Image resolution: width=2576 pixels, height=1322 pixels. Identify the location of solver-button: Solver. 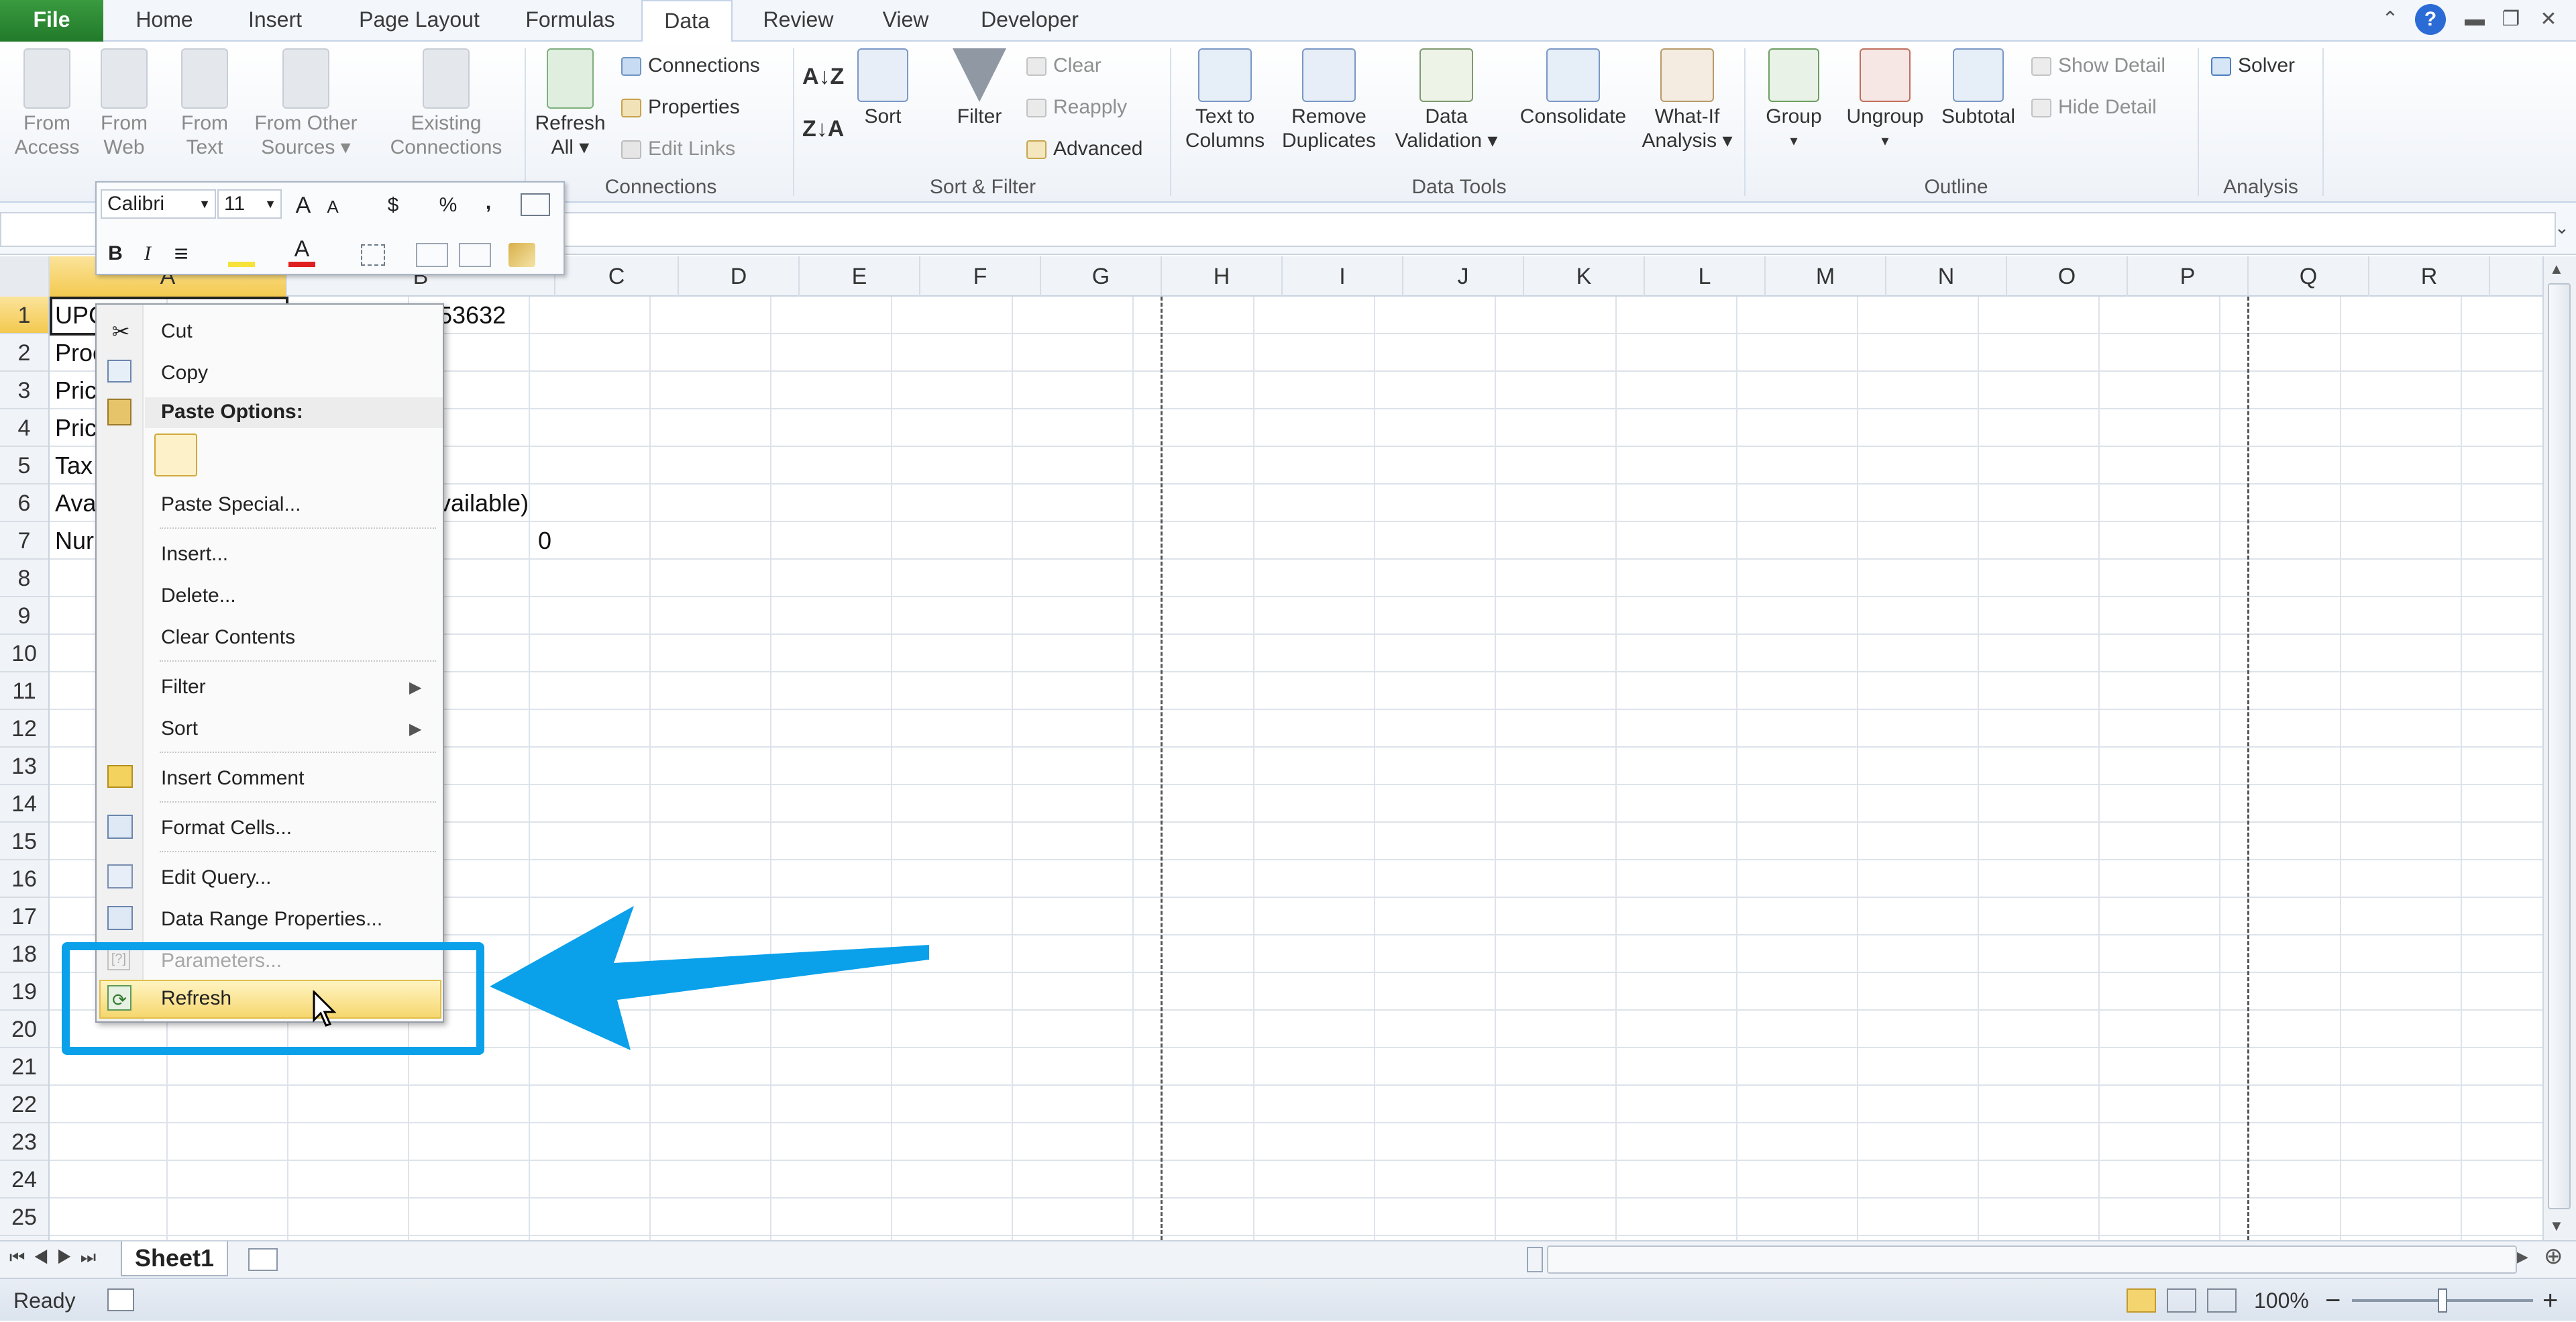
(2253, 65).